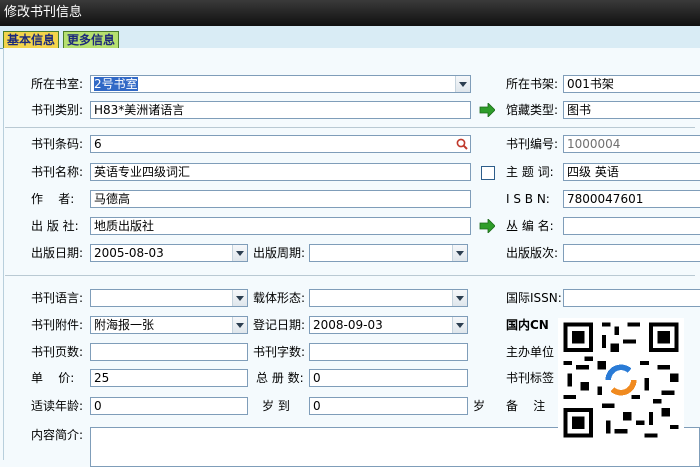  What do you see at coordinates (388, 325) in the screenshot?
I see `regdate-select: 2008-09-03` at bounding box center [388, 325].